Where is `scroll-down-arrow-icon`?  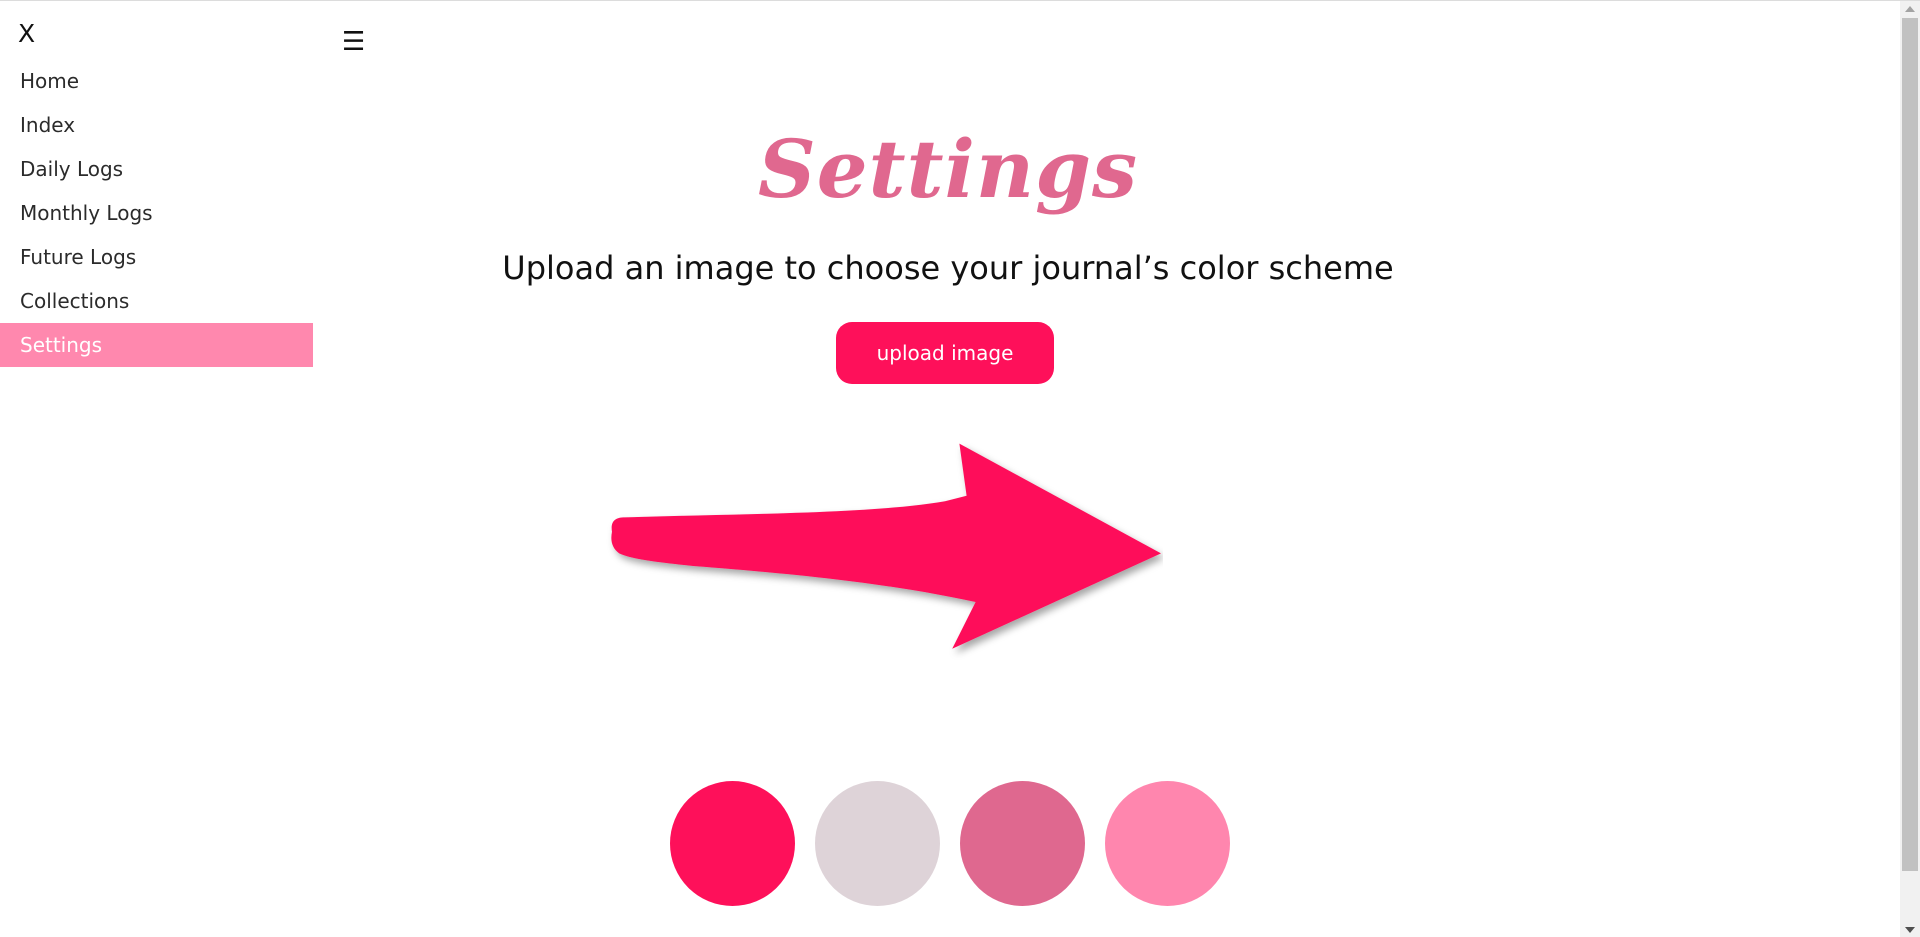
scroll-down-arrow-icon is located at coordinates (1910, 930).